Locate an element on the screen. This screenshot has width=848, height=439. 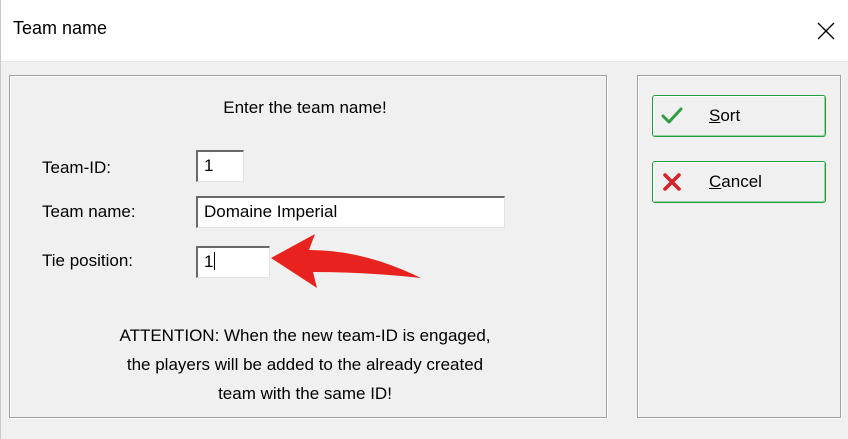
team-id-label: Team-ID: is located at coordinates (76, 167).